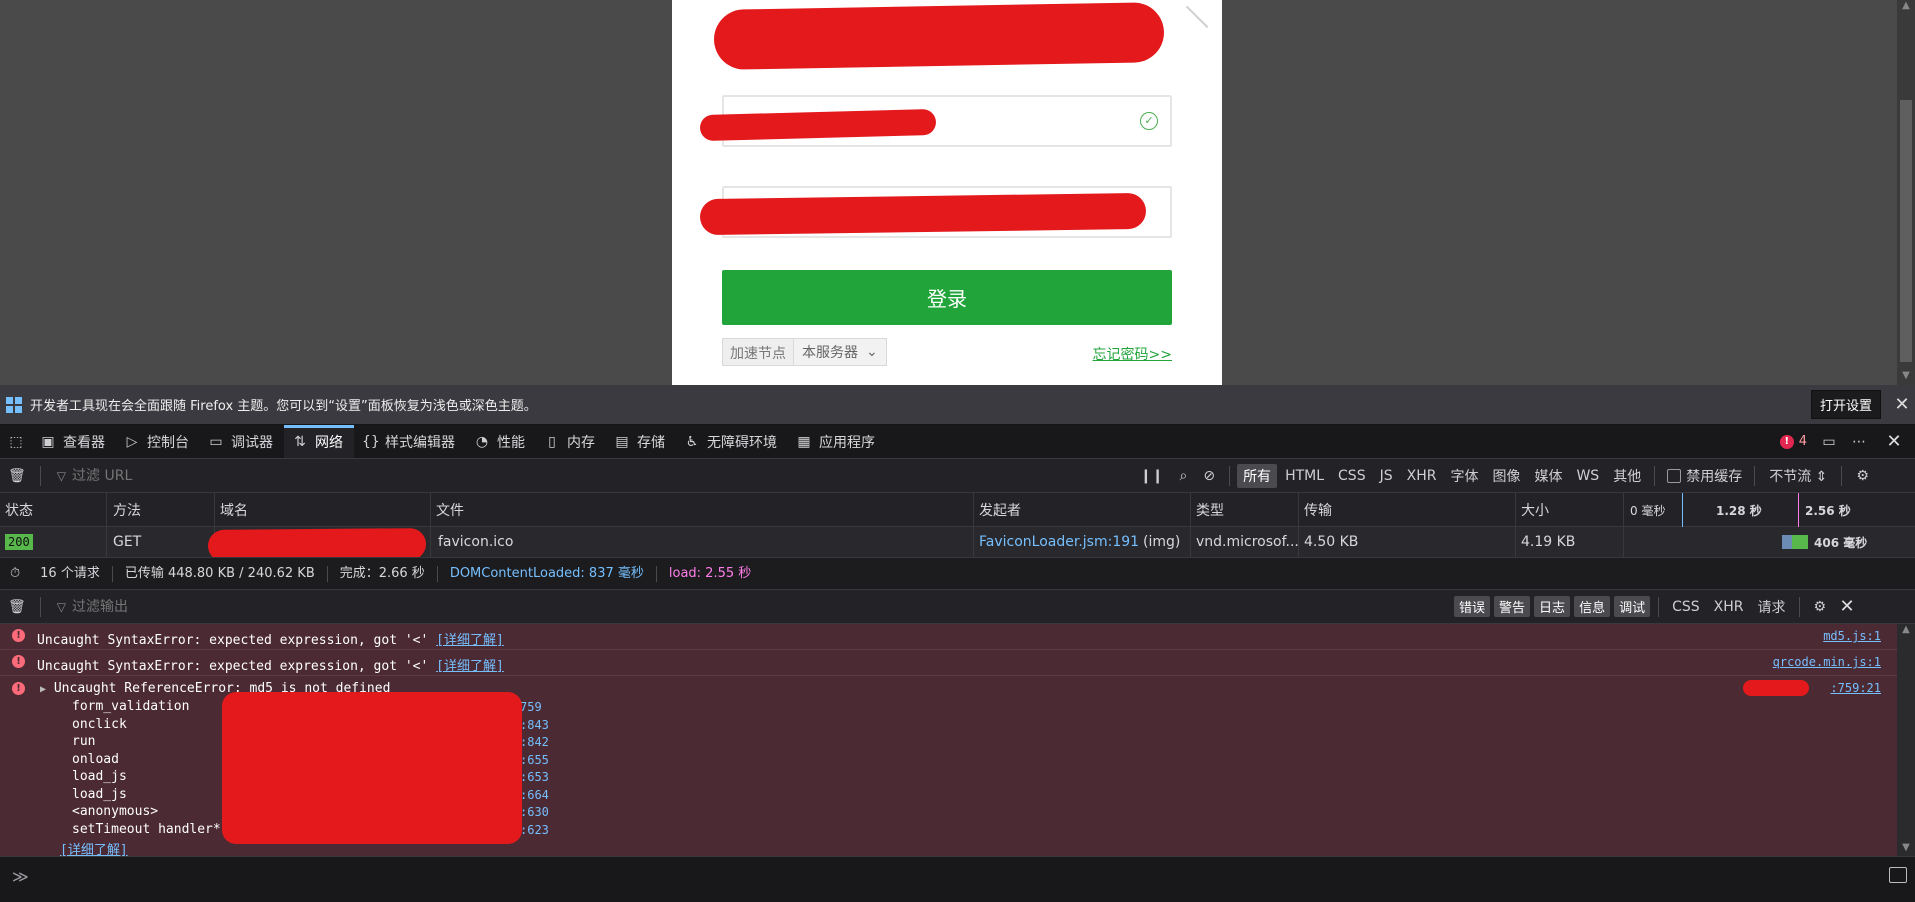 This screenshot has height=902, width=1915. Describe the element at coordinates (1506, 476) in the screenshot. I see `filter-images: 图像` at that location.